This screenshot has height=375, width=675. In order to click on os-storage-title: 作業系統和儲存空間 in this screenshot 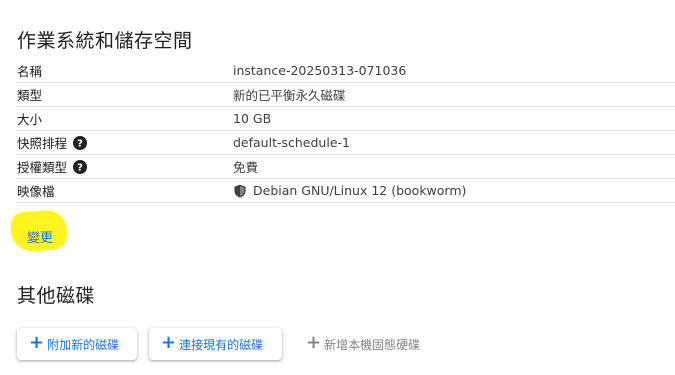, I will do `click(105, 41)`.